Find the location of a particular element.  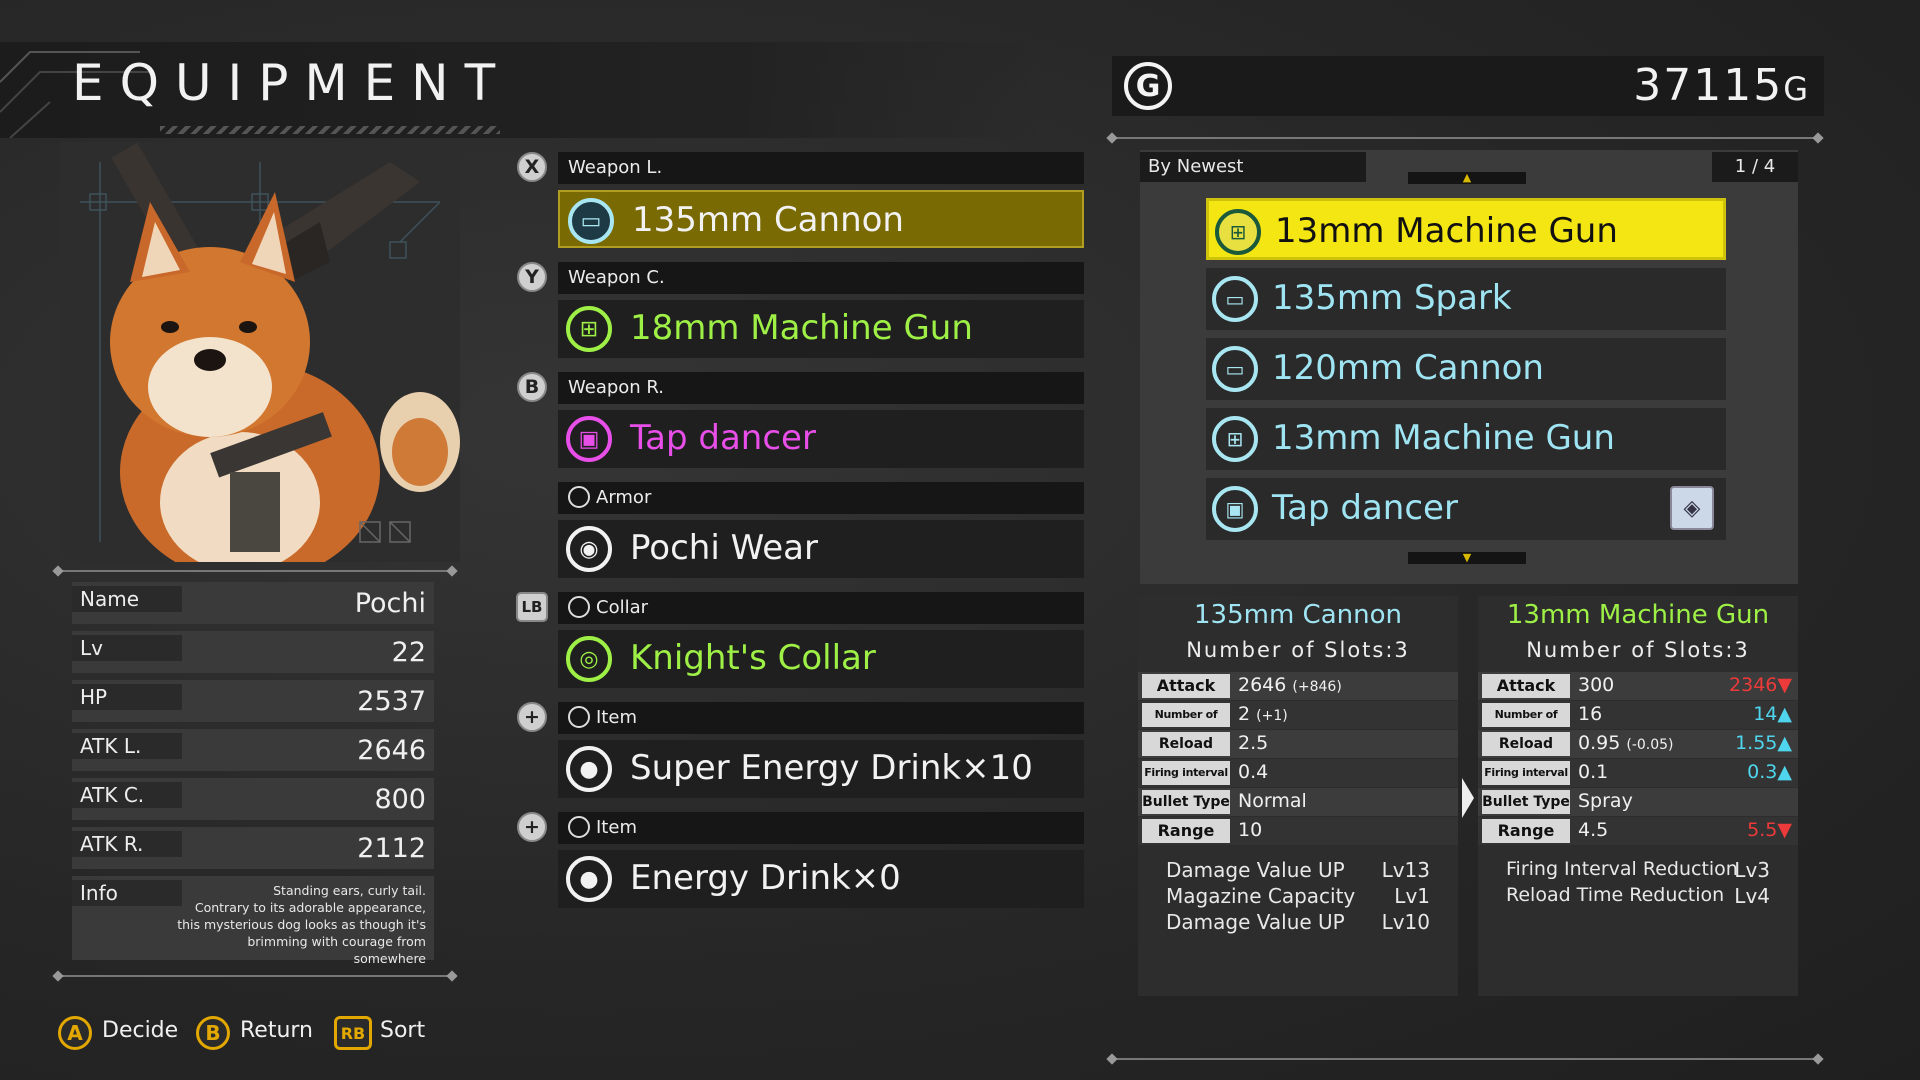

slot-item-name: 18mm Machine Gun is located at coordinates (801, 328).